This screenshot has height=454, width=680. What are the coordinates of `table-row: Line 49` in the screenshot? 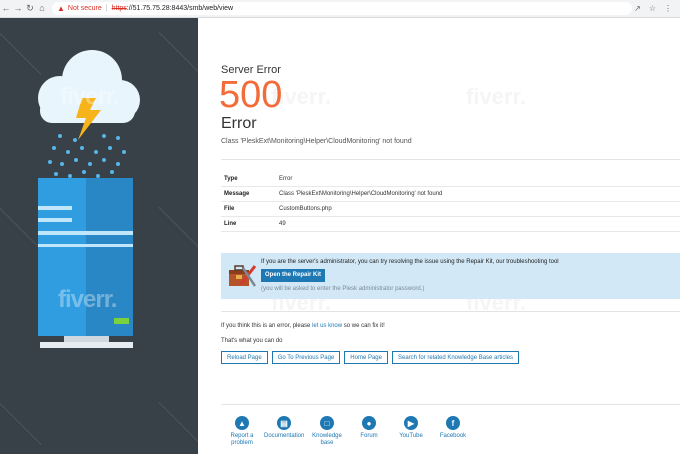 It's located at (450, 224).